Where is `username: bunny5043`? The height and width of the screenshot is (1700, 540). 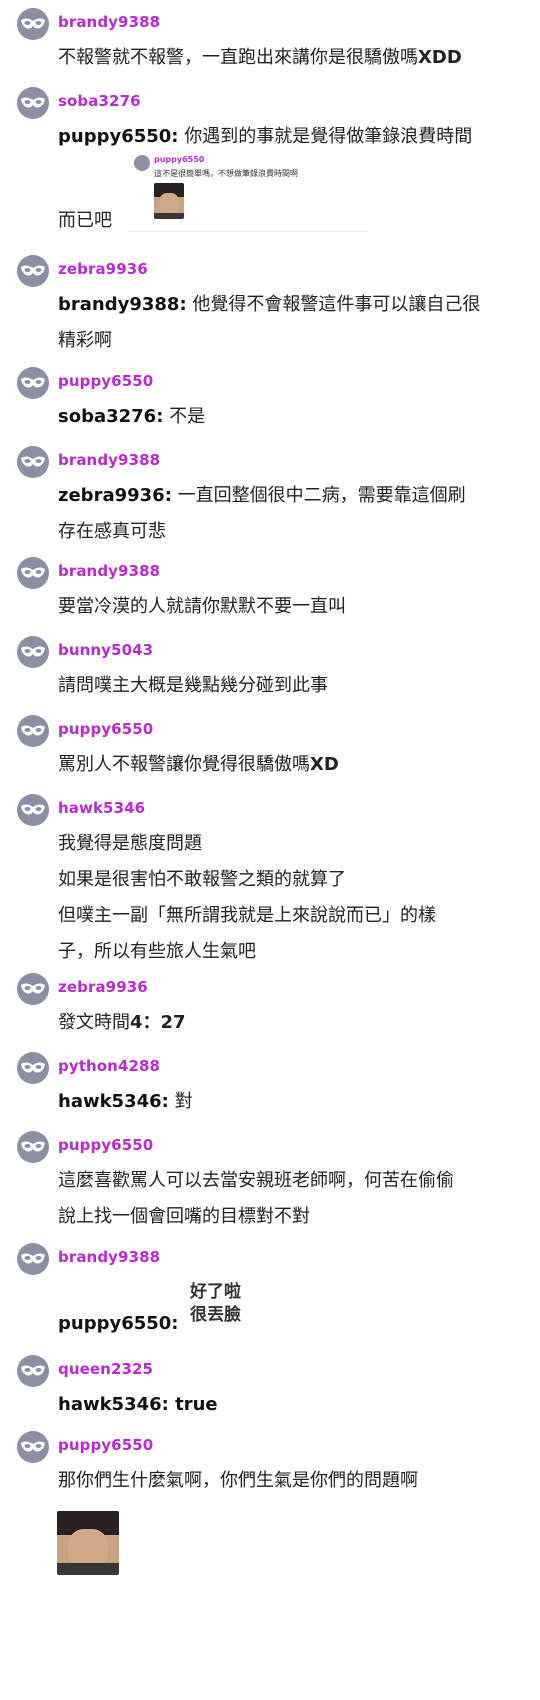 username: bunny5043 is located at coordinates (105, 650).